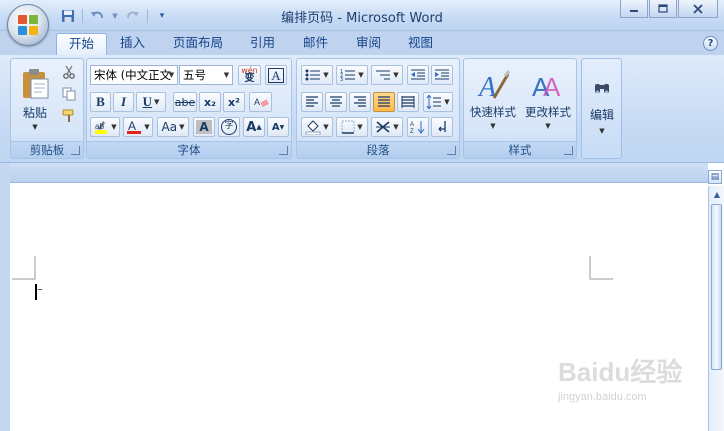 Image resolution: width=724 pixels, height=431 pixels. Describe the element at coordinates (420, 44) in the screenshot. I see `tab-view: 视图` at that location.